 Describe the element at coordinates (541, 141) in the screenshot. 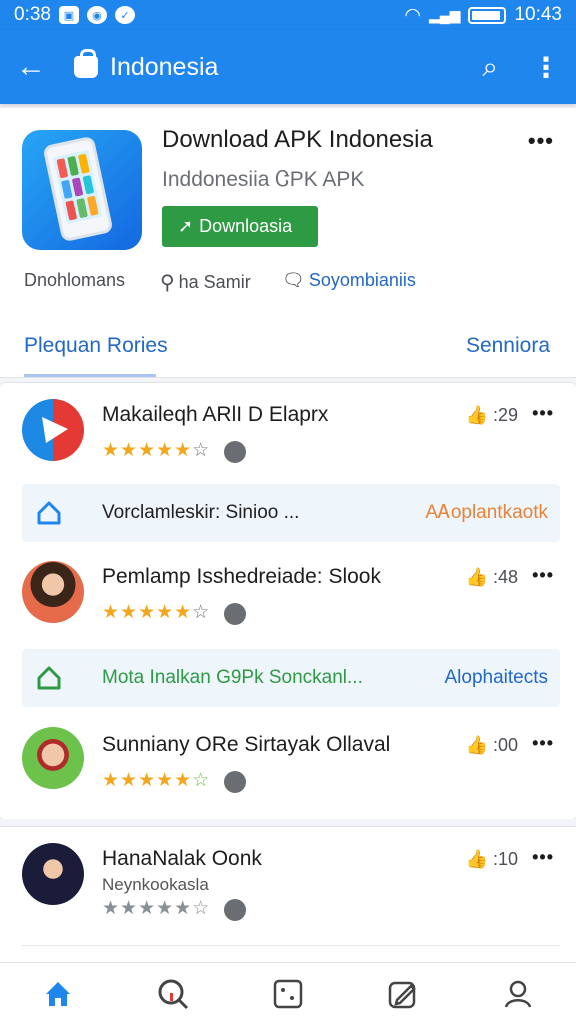

I see `app-more-icon: •••` at that location.